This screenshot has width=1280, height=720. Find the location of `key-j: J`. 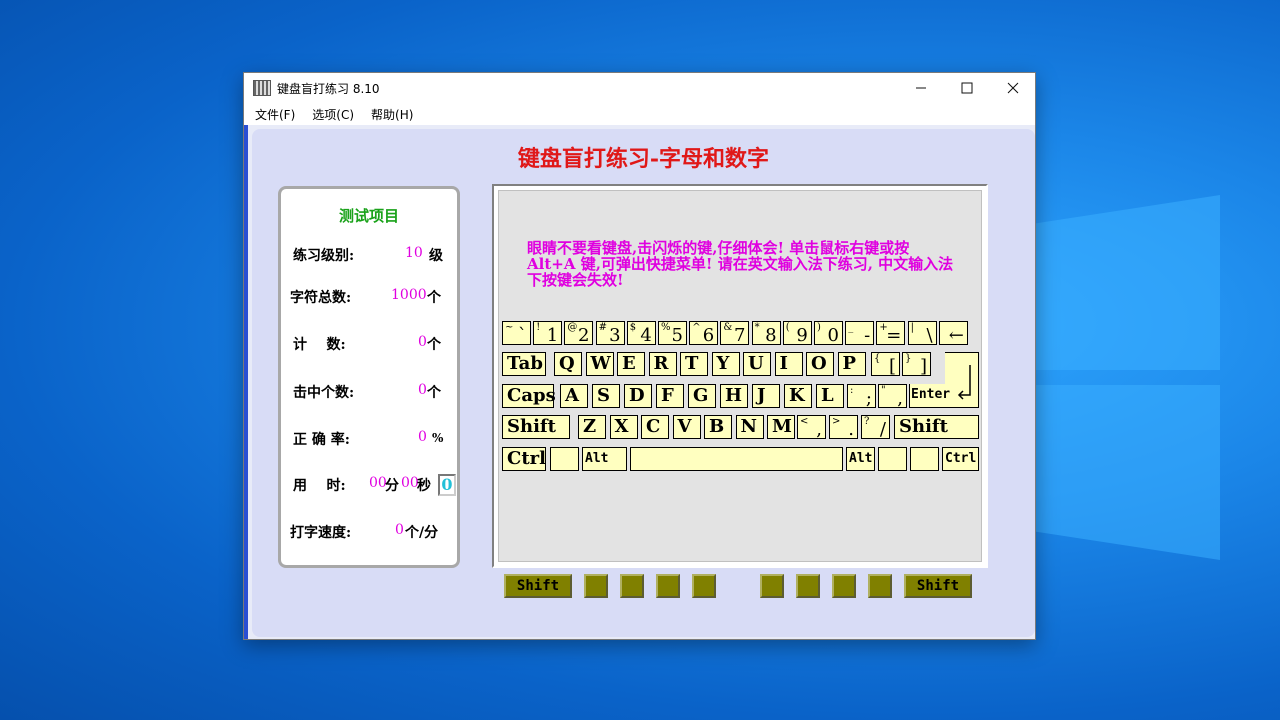

key-j: J is located at coordinates (766, 396).